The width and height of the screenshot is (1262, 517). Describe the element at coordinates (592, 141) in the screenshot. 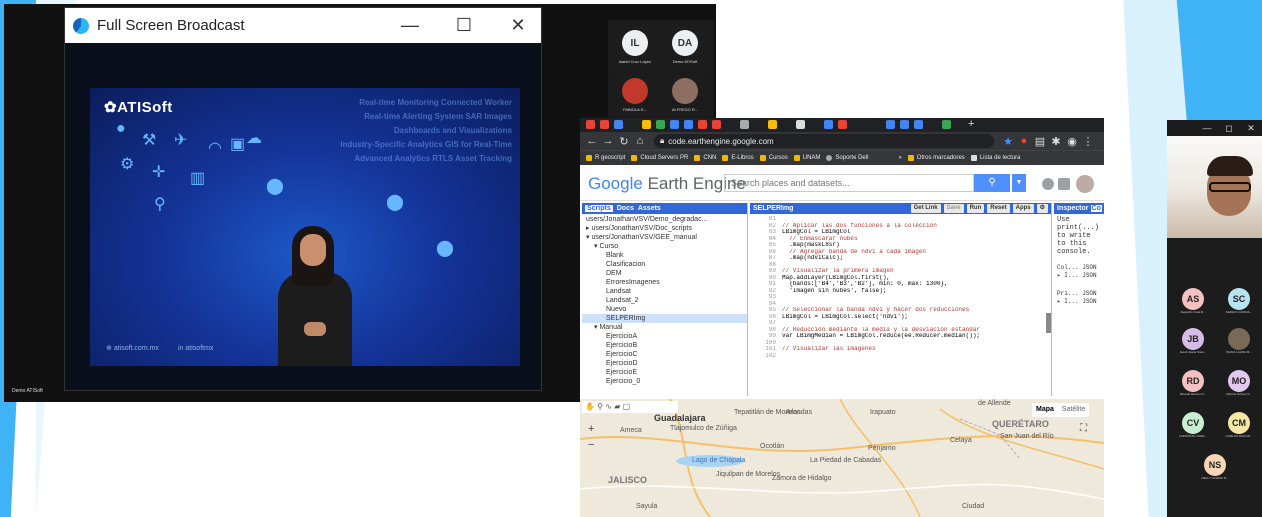

I see `back-icon: ←` at that location.